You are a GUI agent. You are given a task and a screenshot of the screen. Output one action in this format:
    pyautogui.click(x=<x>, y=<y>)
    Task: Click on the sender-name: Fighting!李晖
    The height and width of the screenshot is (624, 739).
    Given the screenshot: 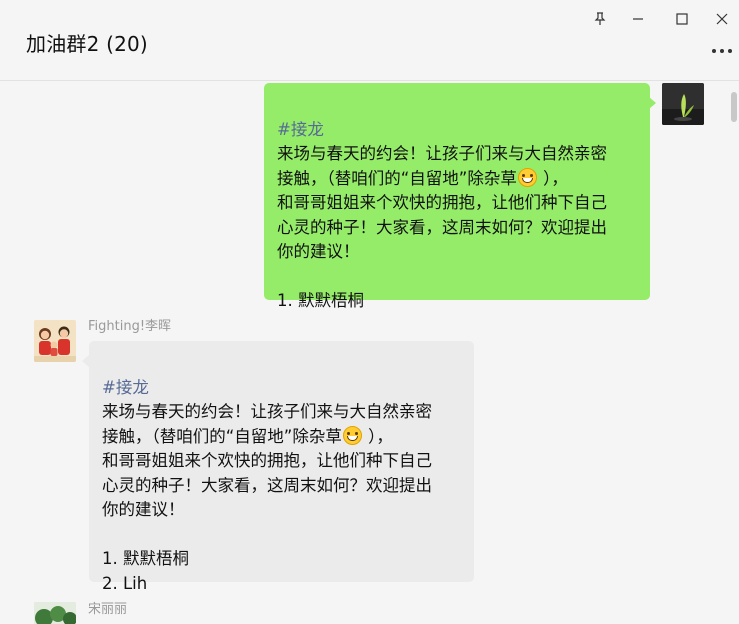 What is the action you would take?
    pyautogui.click(x=130, y=326)
    